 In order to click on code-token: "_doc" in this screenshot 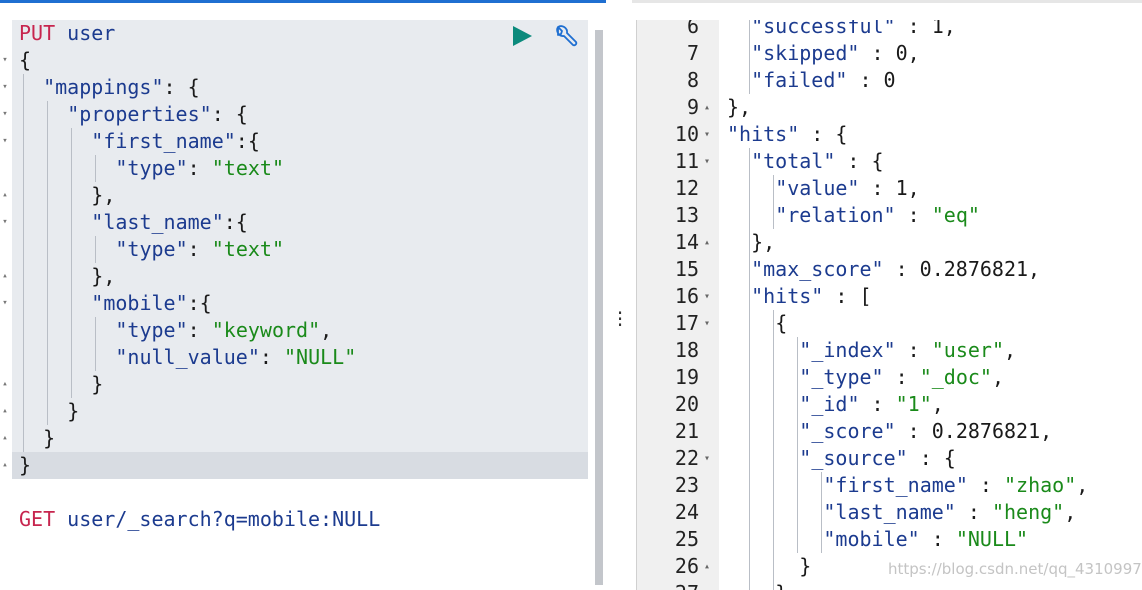, I will do `click(955, 377)`.